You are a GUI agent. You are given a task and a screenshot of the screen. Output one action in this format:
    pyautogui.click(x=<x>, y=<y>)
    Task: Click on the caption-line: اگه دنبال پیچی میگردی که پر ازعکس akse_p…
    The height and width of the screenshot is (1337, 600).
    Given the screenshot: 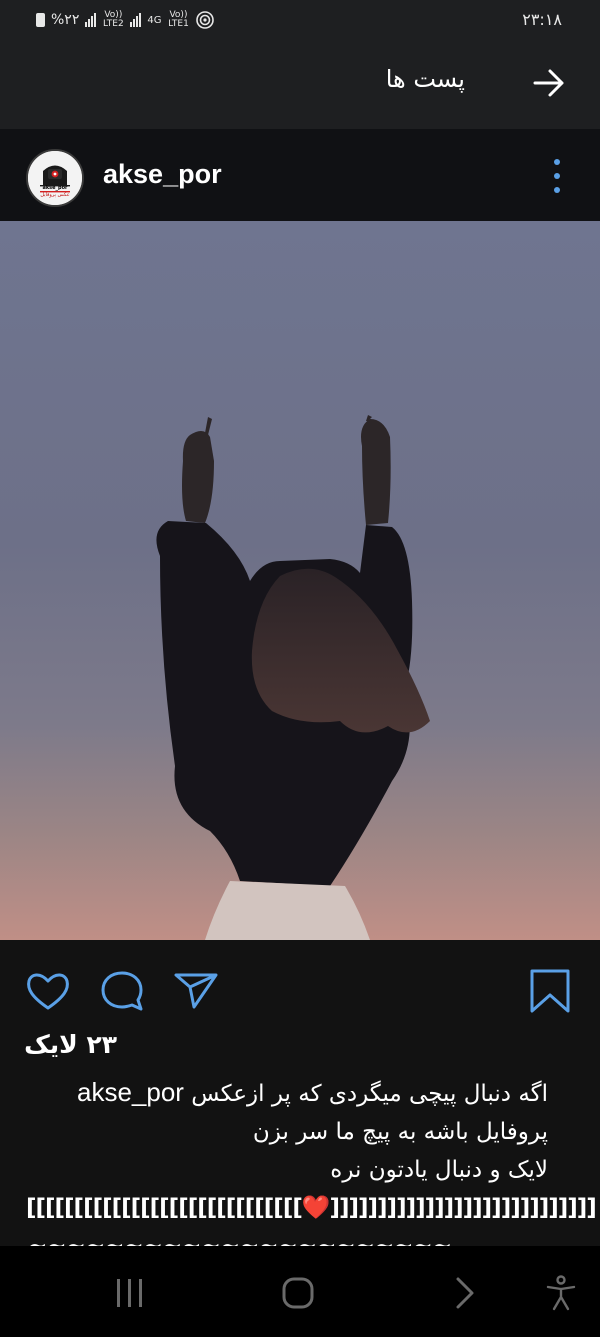 What is the action you would take?
    pyautogui.click(x=288, y=1093)
    